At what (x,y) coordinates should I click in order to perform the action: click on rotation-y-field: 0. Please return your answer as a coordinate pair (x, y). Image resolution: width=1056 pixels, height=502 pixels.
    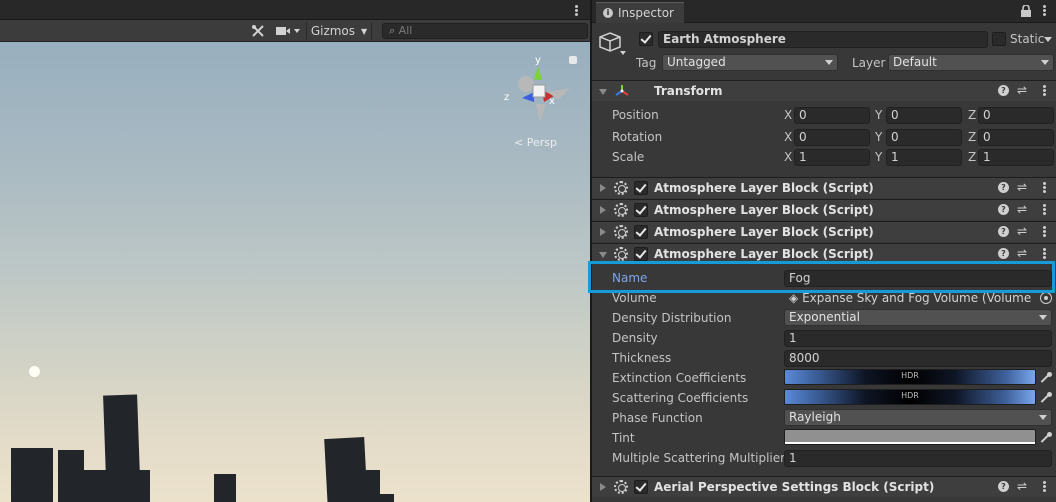
    Looking at the image, I should click on (924, 137).